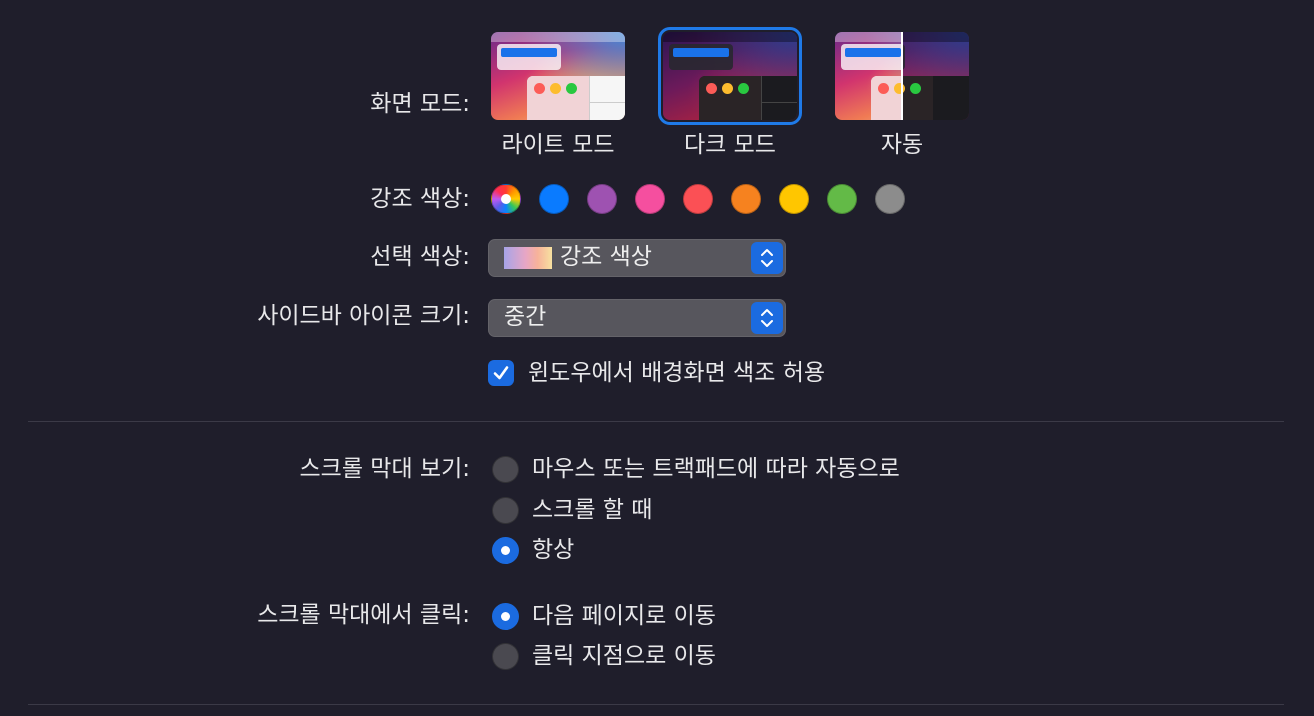  Describe the element at coordinates (363, 615) in the screenshot. I see `click-scroll-bar-label: 스크롤 막대에서 클릭:` at that location.